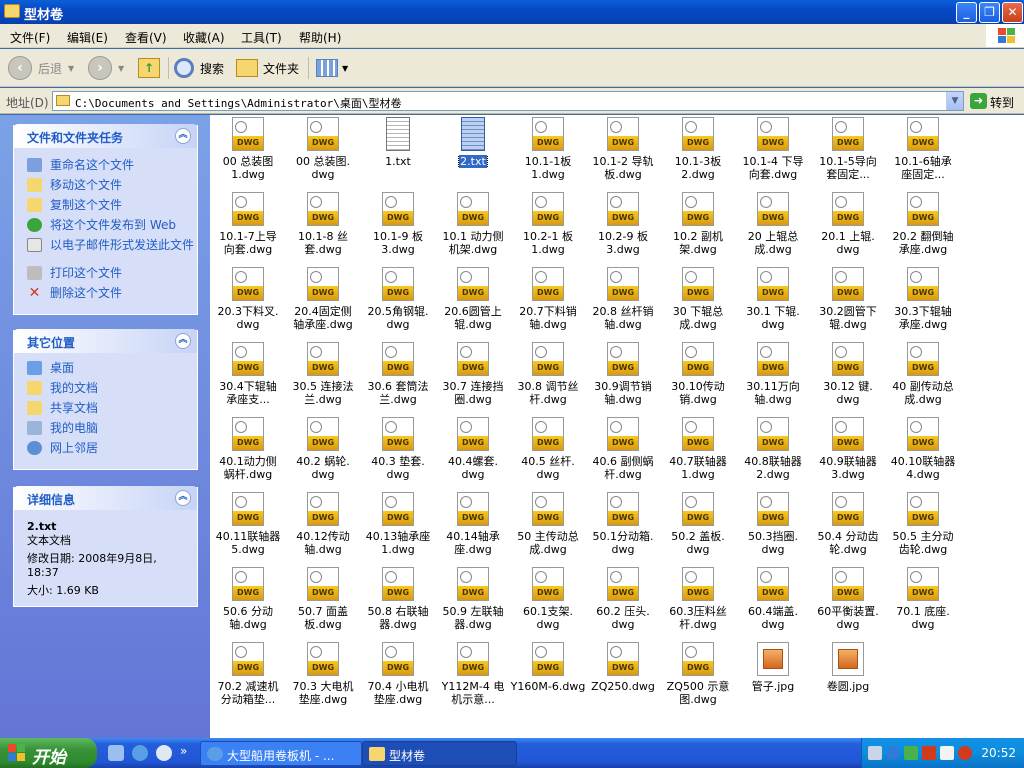 The height and width of the screenshot is (768, 1024). I want to click on file-item: 1.txt, so click(398, 154).